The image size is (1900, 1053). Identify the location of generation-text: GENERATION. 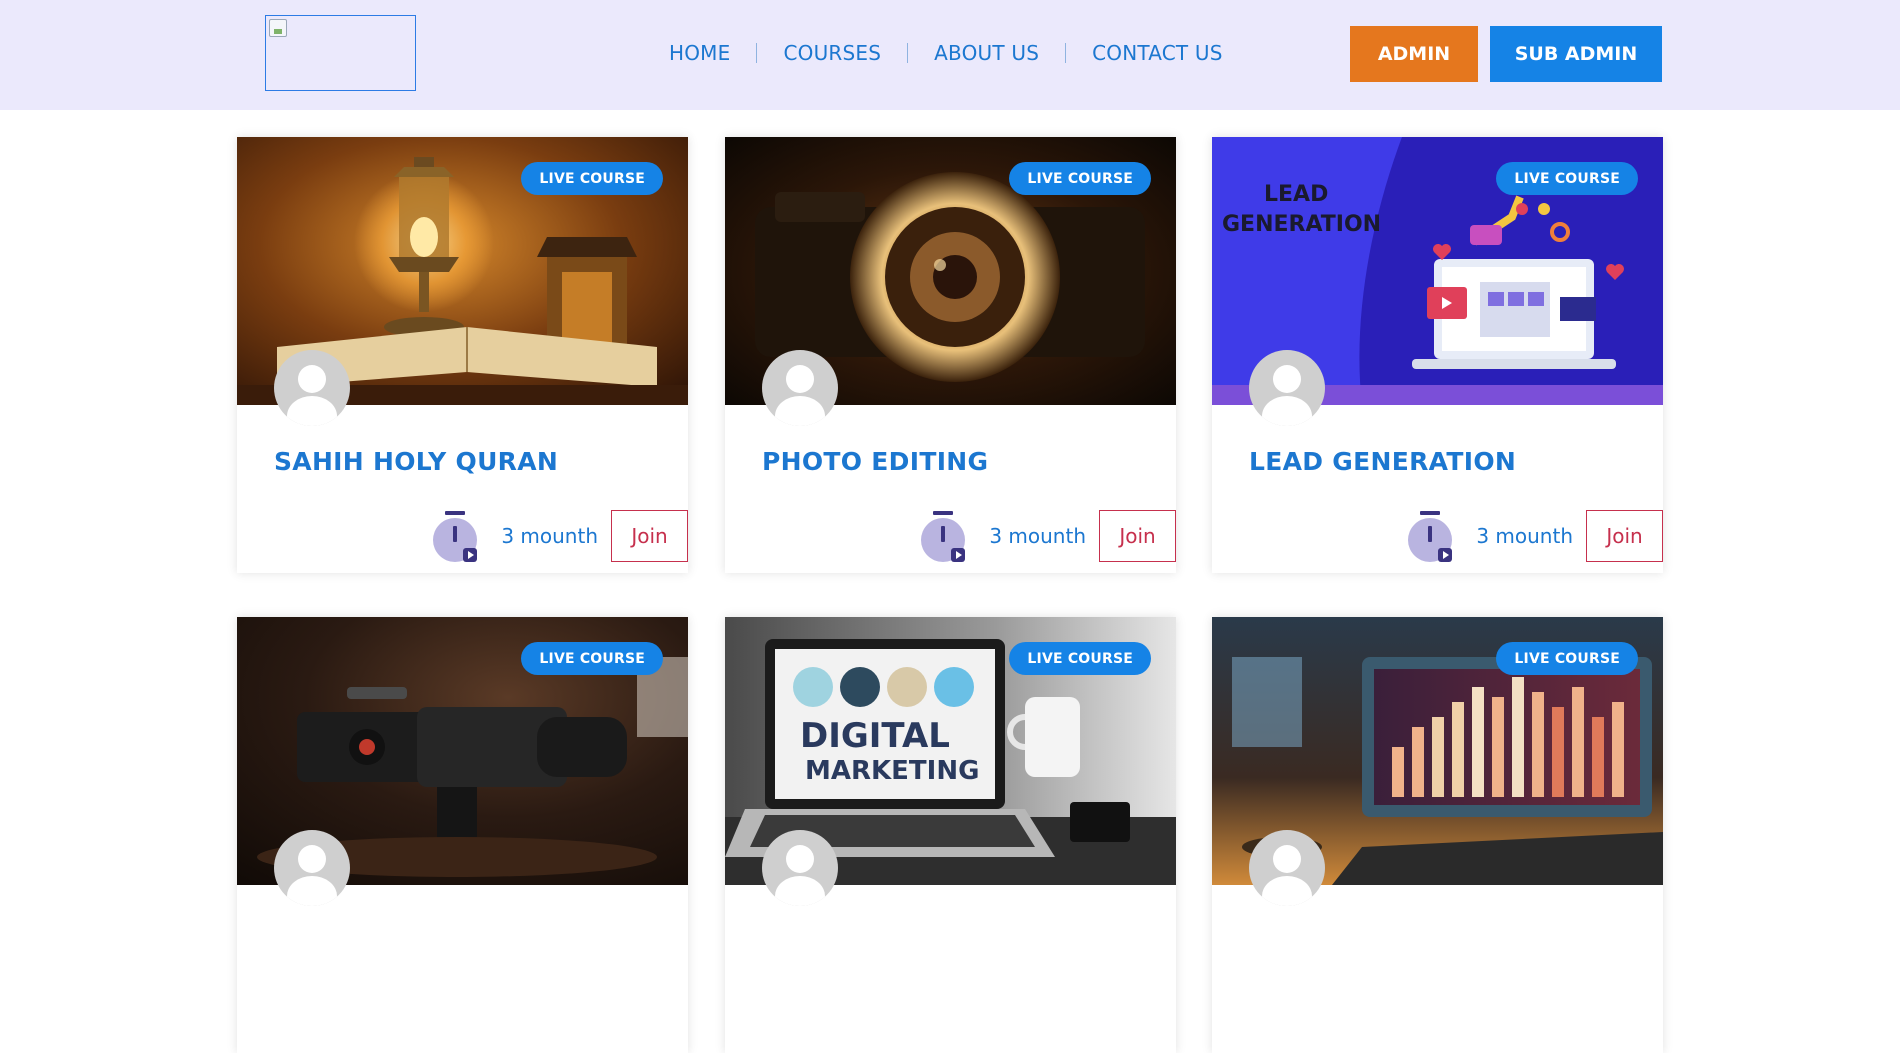
(1301, 224).